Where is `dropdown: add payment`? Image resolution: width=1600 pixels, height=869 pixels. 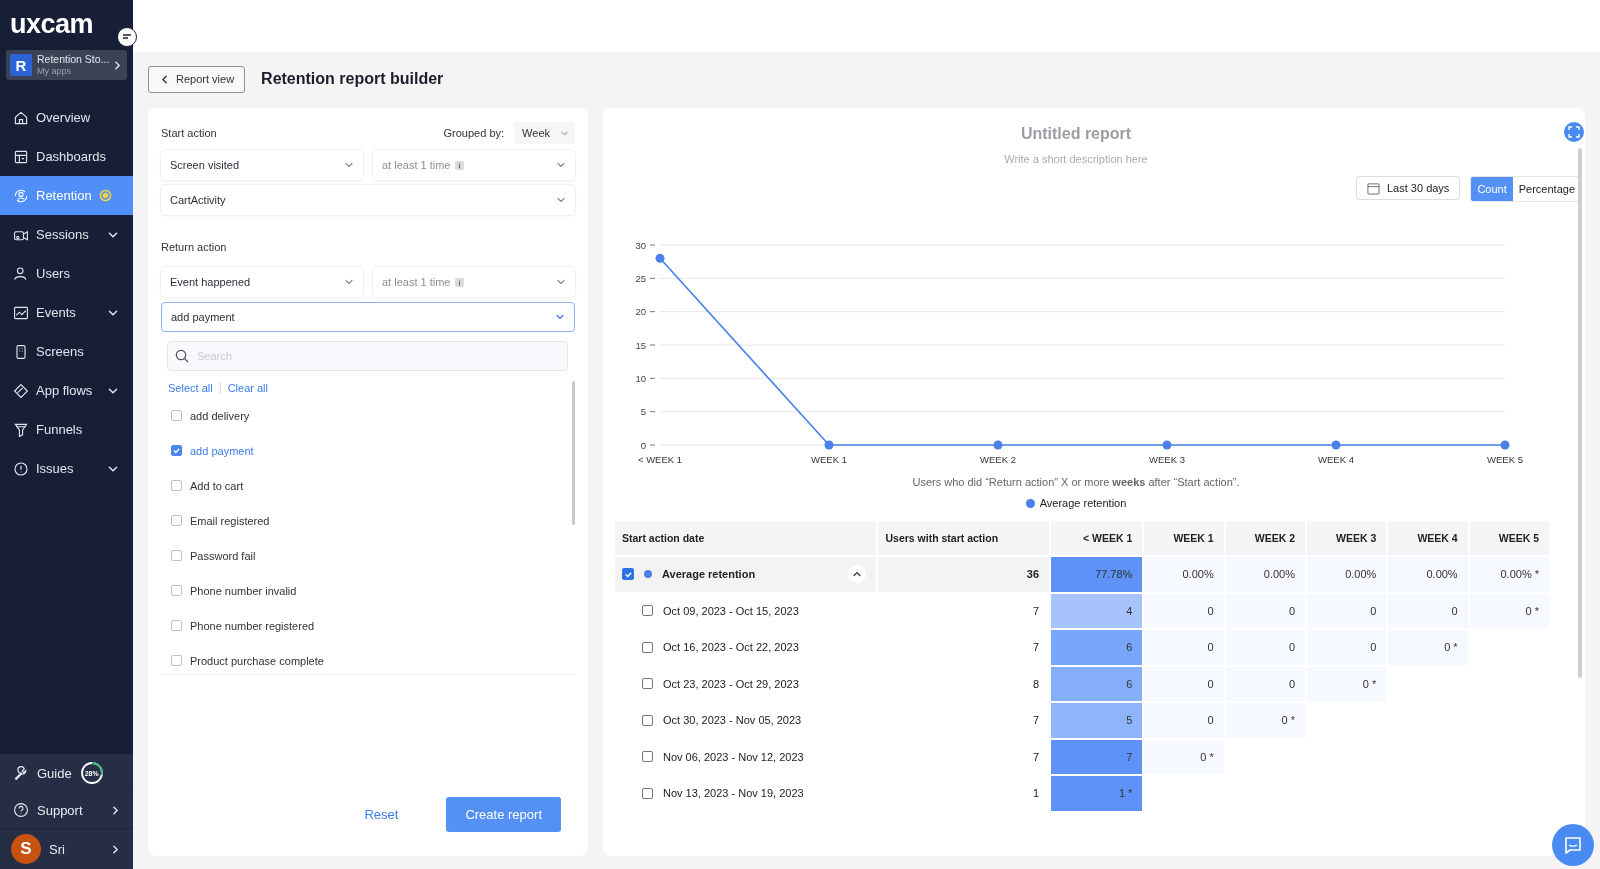 dropdown: add payment is located at coordinates (368, 317).